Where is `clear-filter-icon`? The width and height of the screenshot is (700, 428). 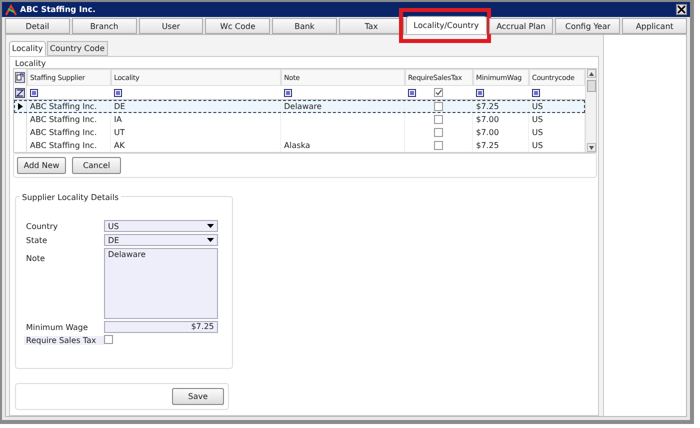
clear-filter-icon is located at coordinates (20, 93).